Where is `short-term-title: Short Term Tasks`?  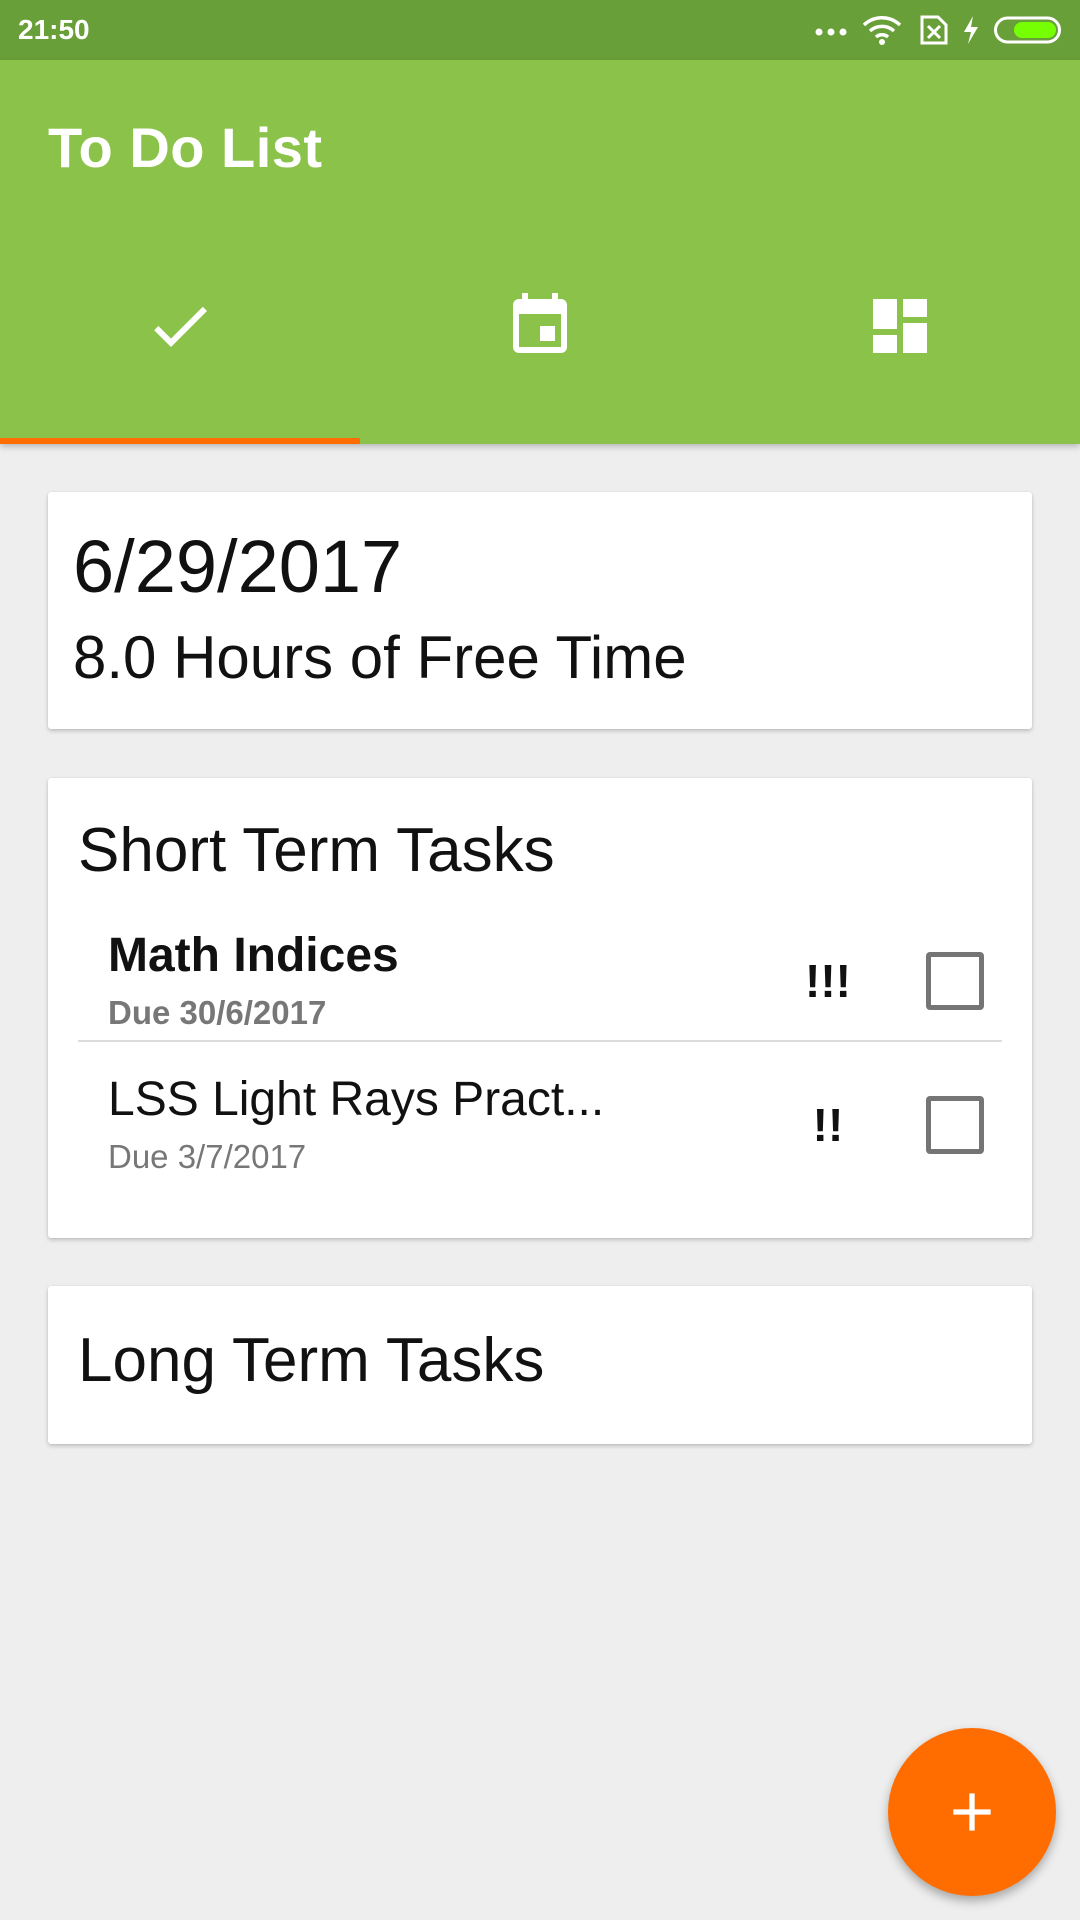 short-term-title: Short Term Tasks is located at coordinates (316, 850).